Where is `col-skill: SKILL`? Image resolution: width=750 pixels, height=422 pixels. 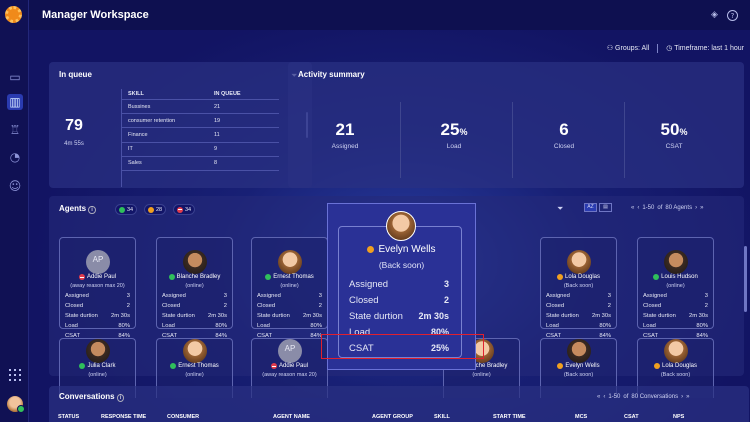 col-skill: SKILL is located at coordinates (442, 417).